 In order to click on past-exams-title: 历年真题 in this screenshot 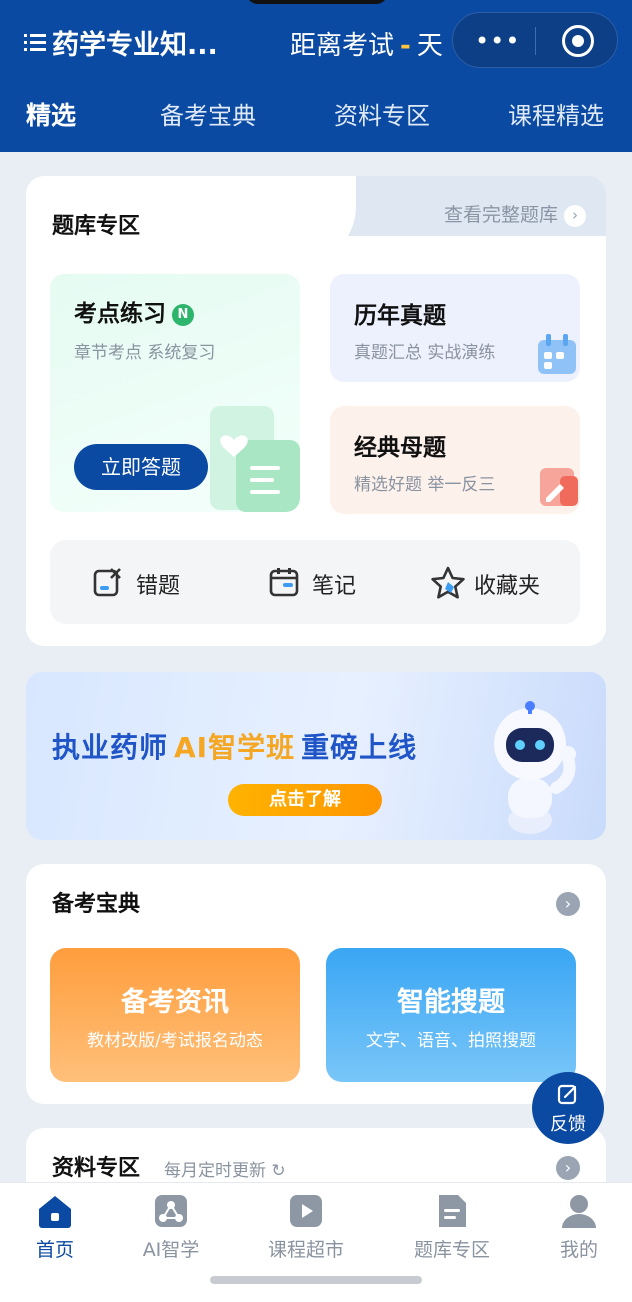, I will do `click(400, 316)`.